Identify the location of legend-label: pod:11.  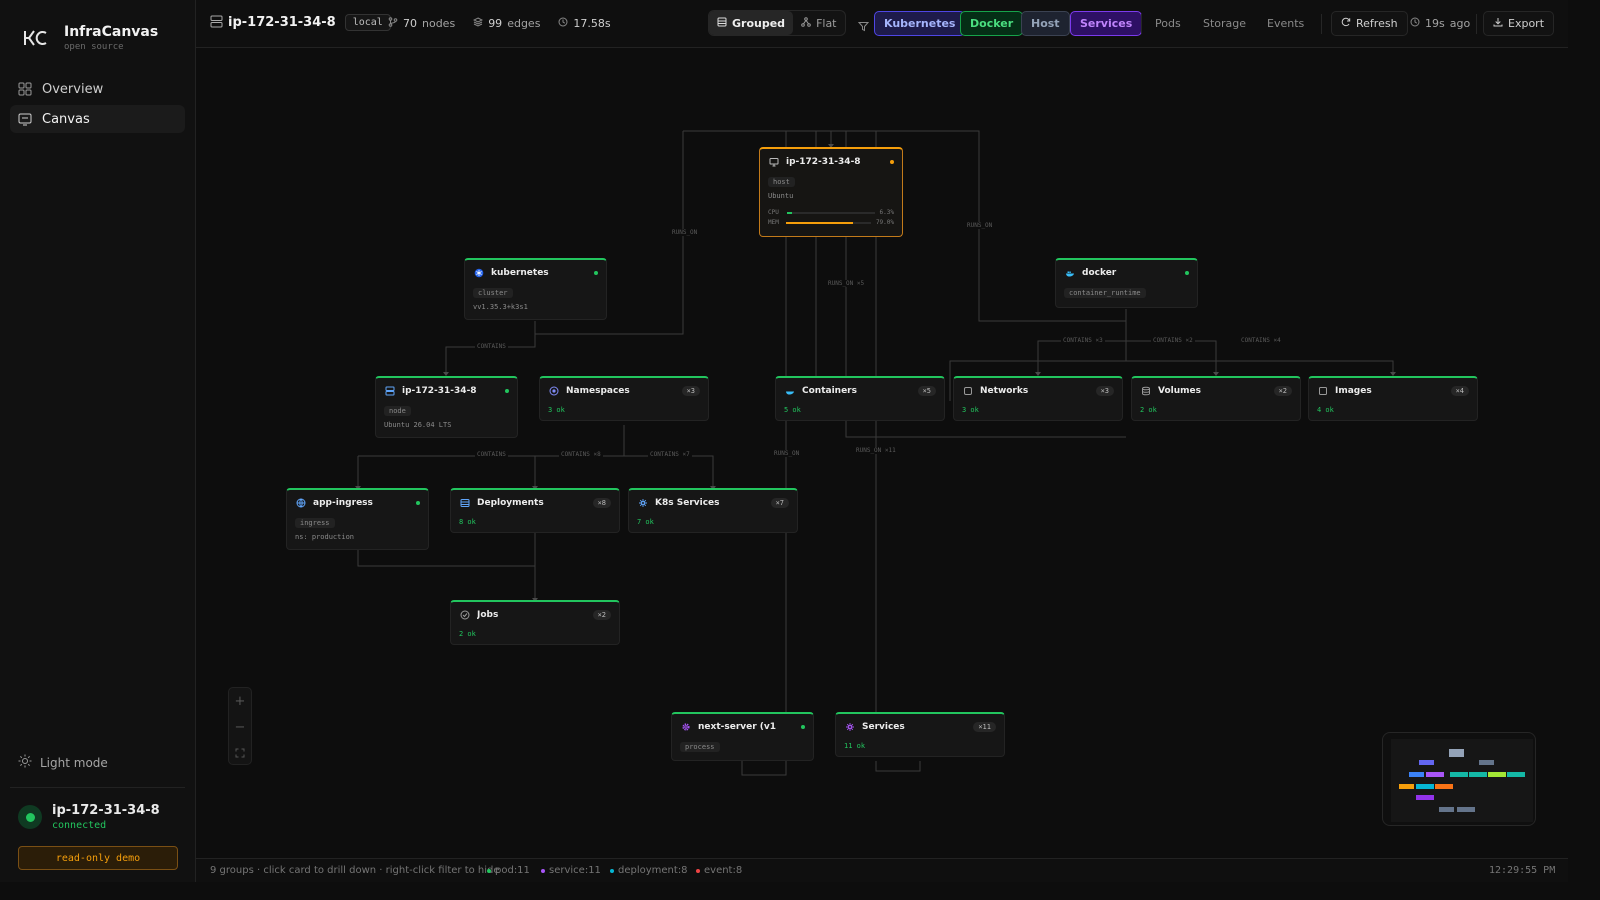
(512, 870).